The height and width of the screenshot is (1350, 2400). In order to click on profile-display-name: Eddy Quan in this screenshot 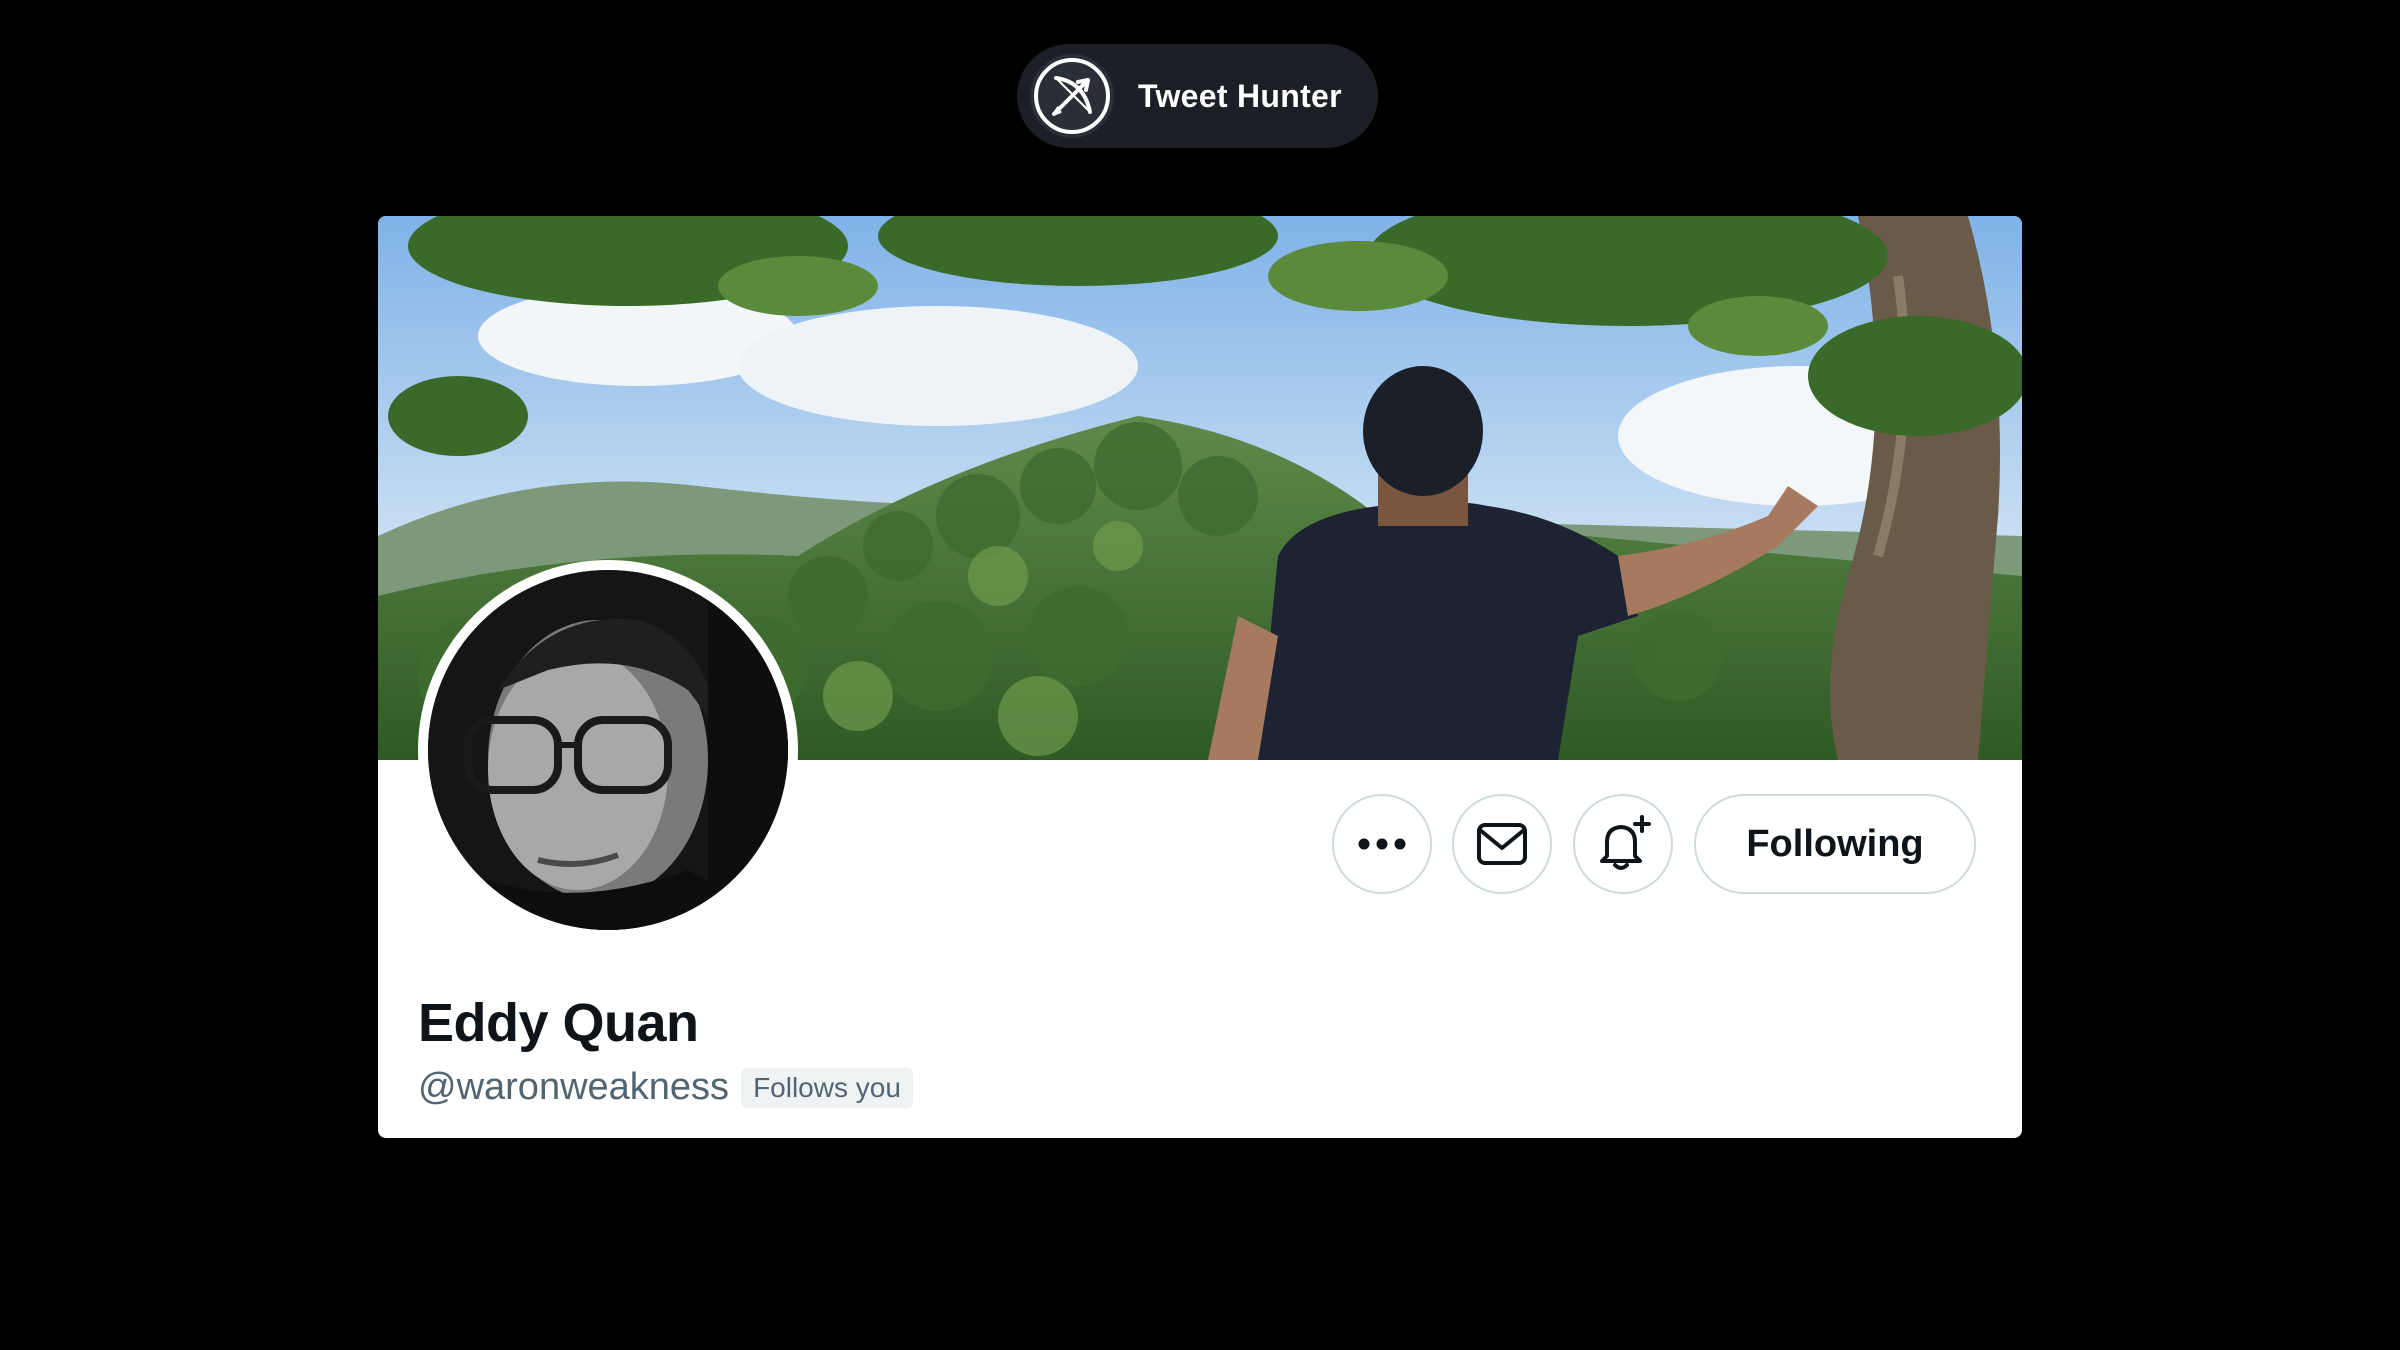, I will do `click(558, 1023)`.